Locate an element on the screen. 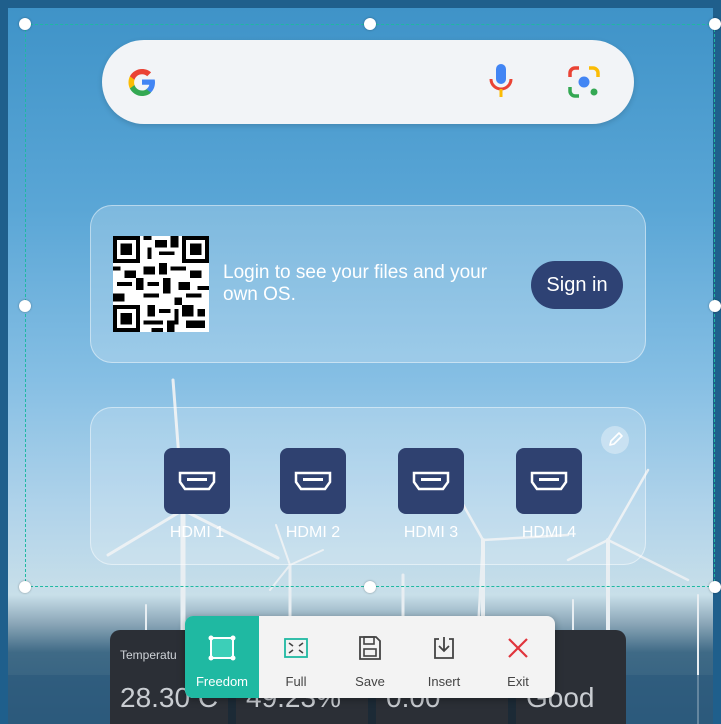  edit-sources-button is located at coordinates (615, 440).